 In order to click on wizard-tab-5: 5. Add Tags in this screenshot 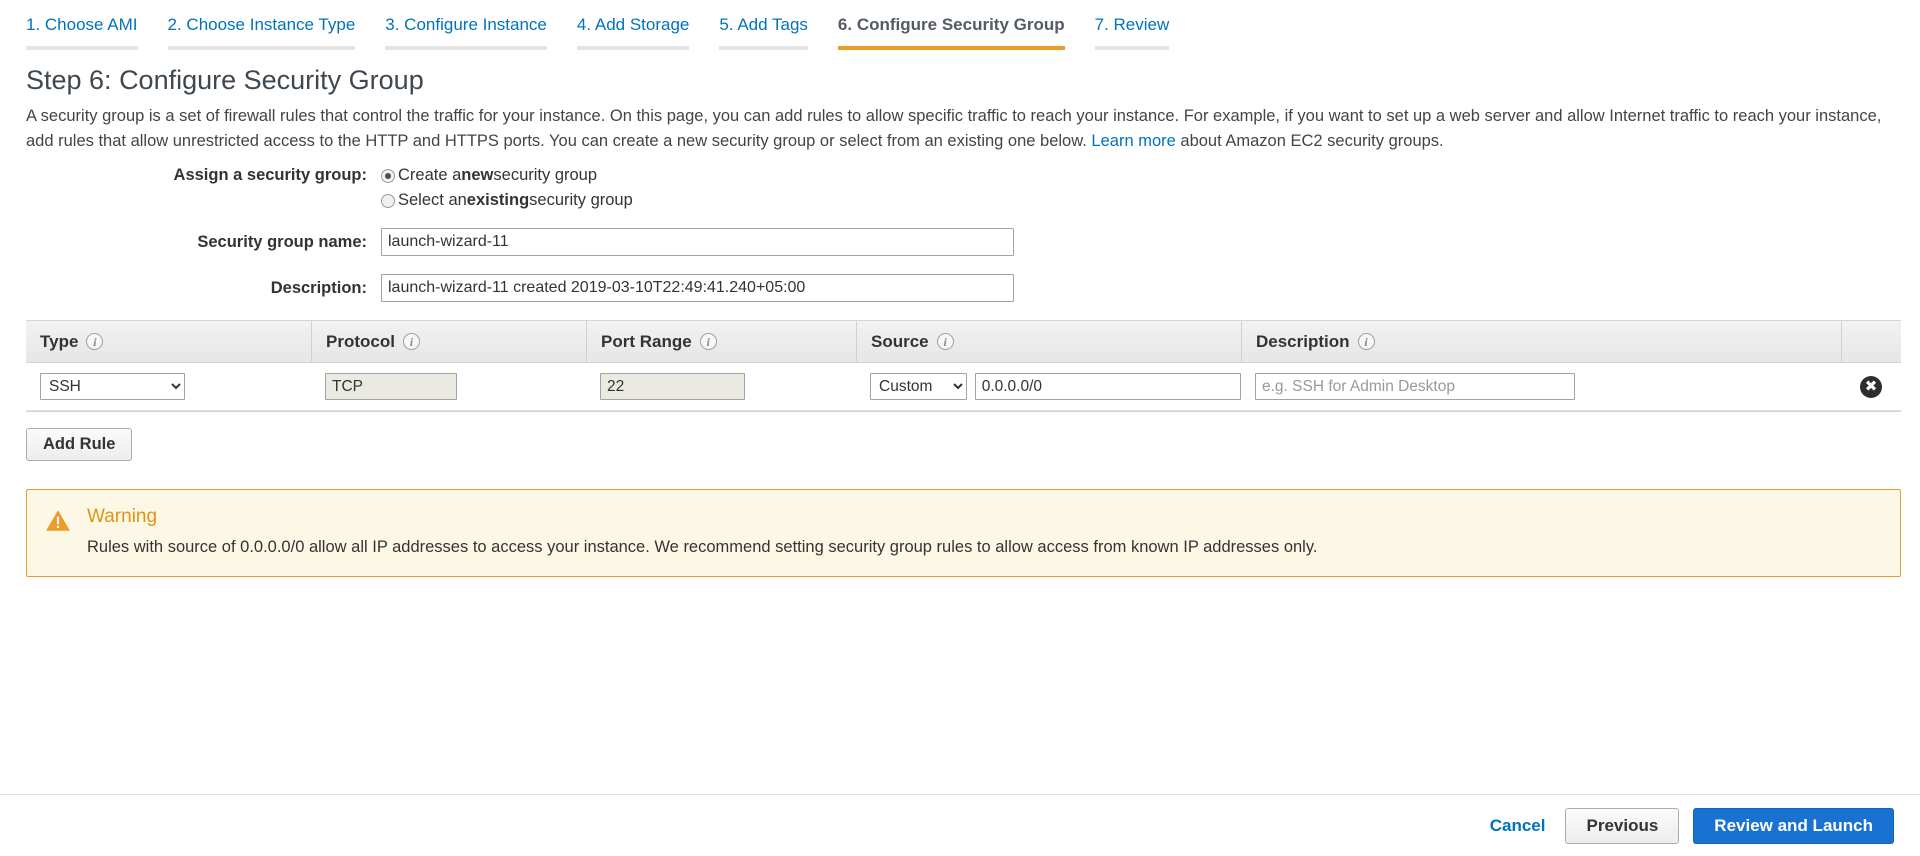, I will do `click(763, 32)`.